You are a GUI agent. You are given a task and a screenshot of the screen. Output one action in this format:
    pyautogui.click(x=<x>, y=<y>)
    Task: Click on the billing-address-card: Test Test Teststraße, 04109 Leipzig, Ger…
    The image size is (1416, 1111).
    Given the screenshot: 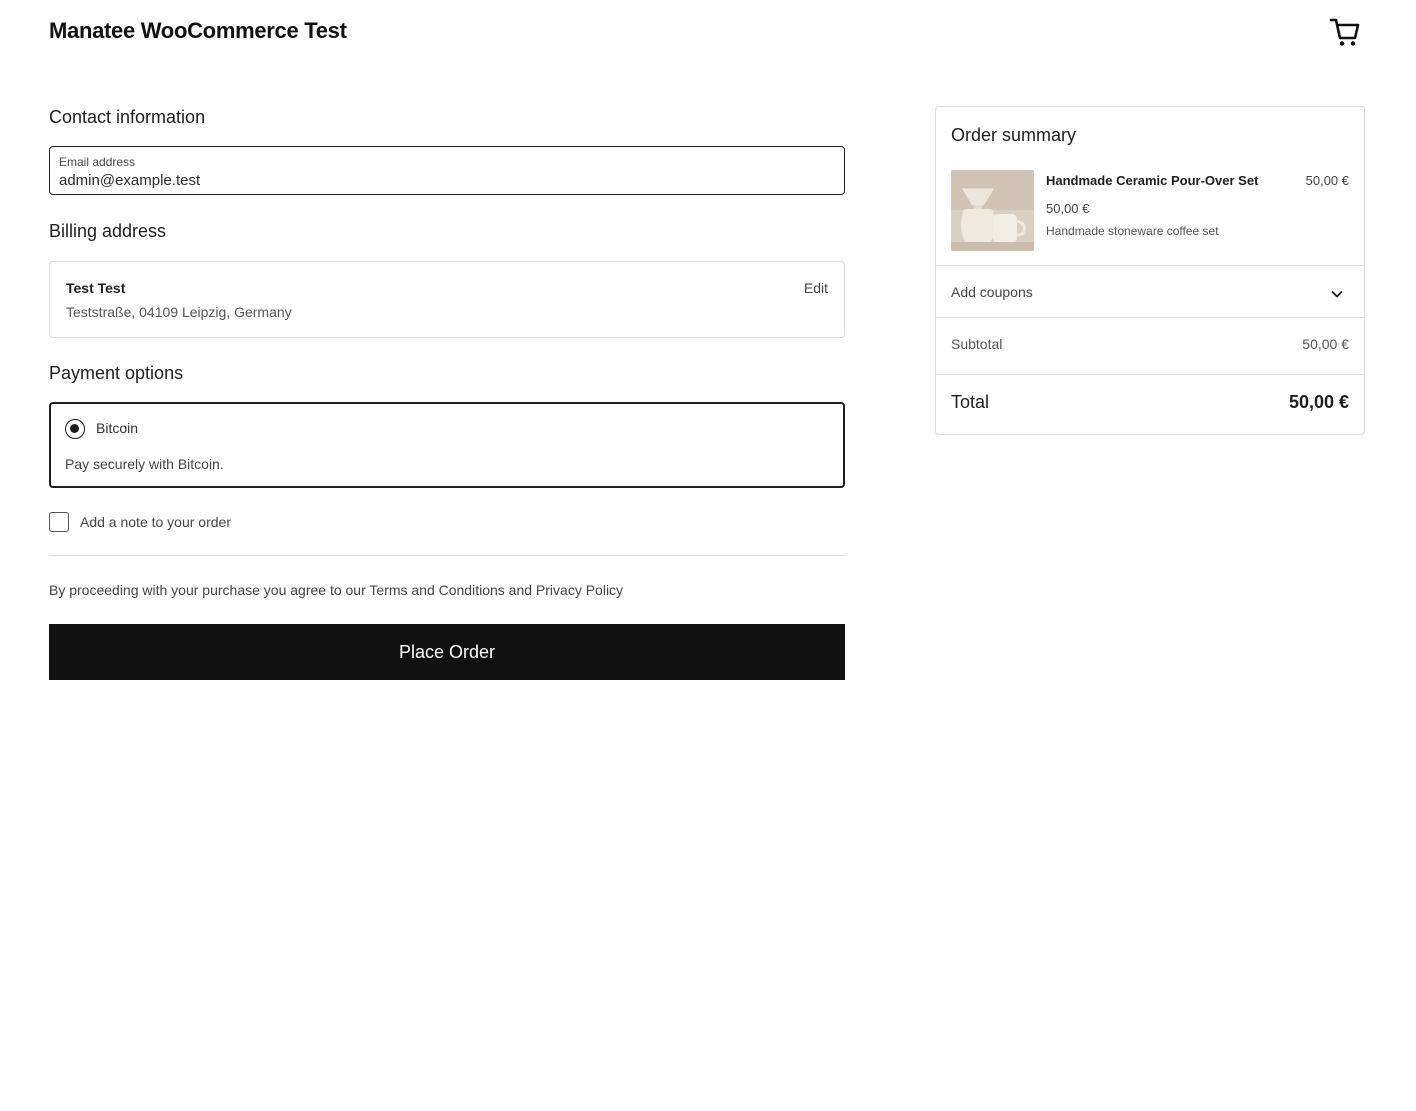 What is the action you would take?
    pyautogui.click(x=447, y=299)
    